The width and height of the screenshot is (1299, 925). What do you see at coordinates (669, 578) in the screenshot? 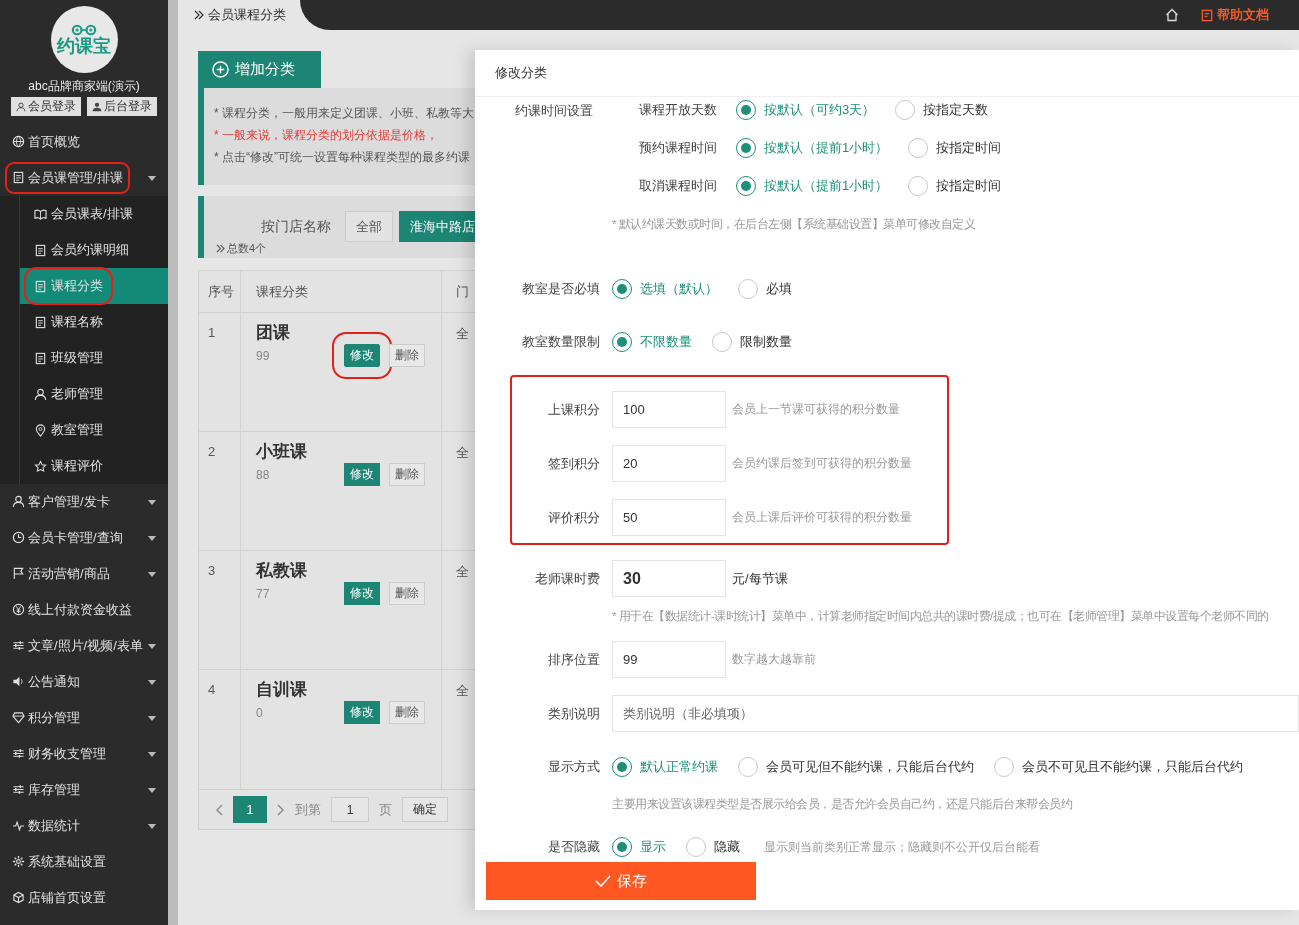
I see `input-field: 30` at bounding box center [669, 578].